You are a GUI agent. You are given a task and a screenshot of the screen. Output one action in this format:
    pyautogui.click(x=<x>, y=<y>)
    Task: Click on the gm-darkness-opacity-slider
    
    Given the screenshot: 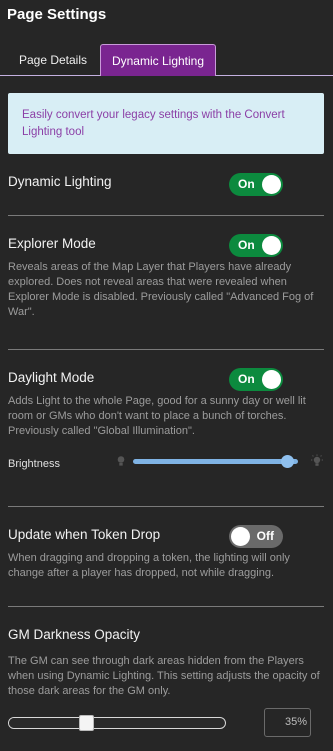 What is the action you would take?
    pyautogui.click(x=117, y=723)
    